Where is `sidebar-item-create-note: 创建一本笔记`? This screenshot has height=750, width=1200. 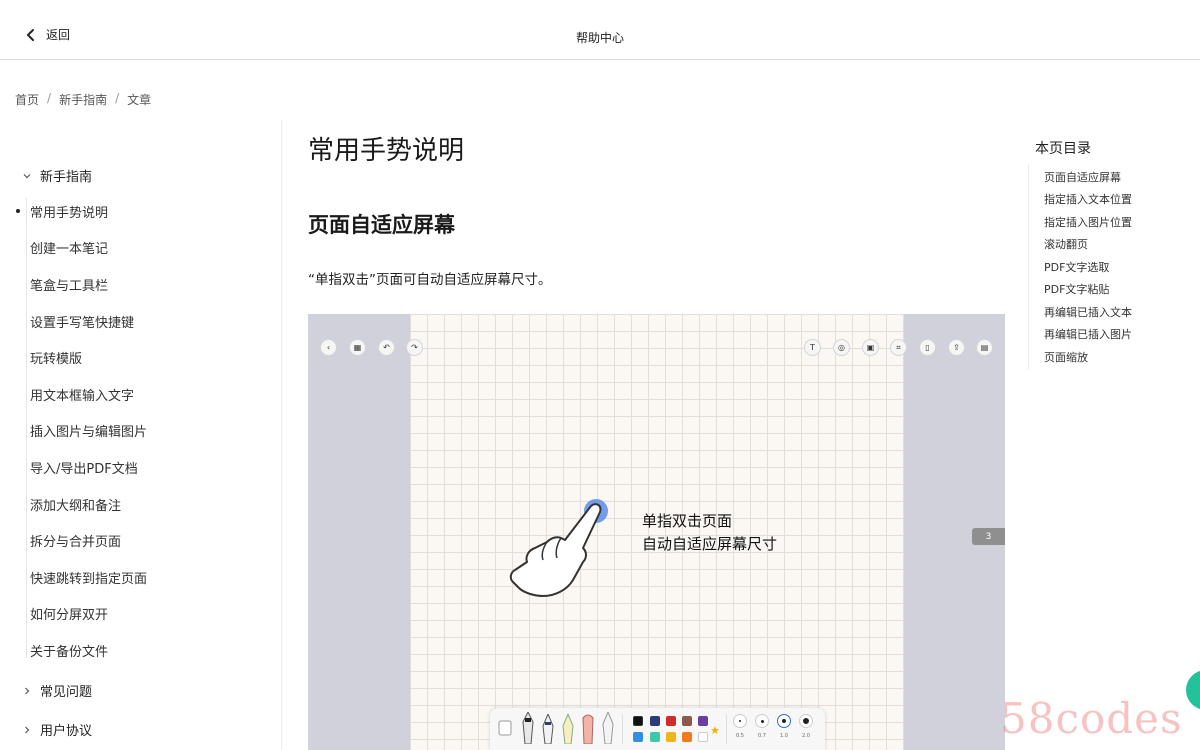 sidebar-item-create-note: 创建一本笔记 is located at coordinates (69, 247).